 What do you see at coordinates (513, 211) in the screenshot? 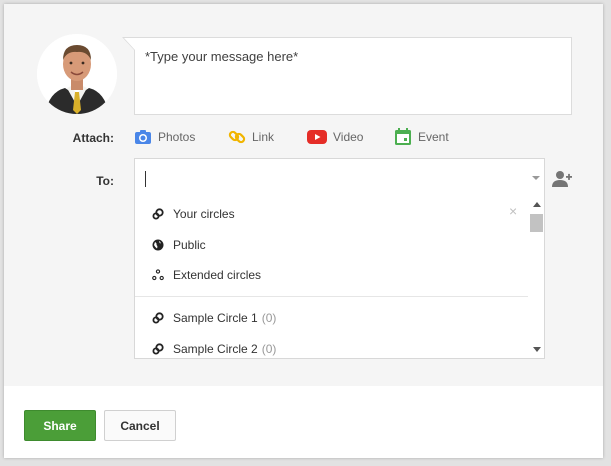
I see `close-icon: ×` at bounding box center [513, 211].